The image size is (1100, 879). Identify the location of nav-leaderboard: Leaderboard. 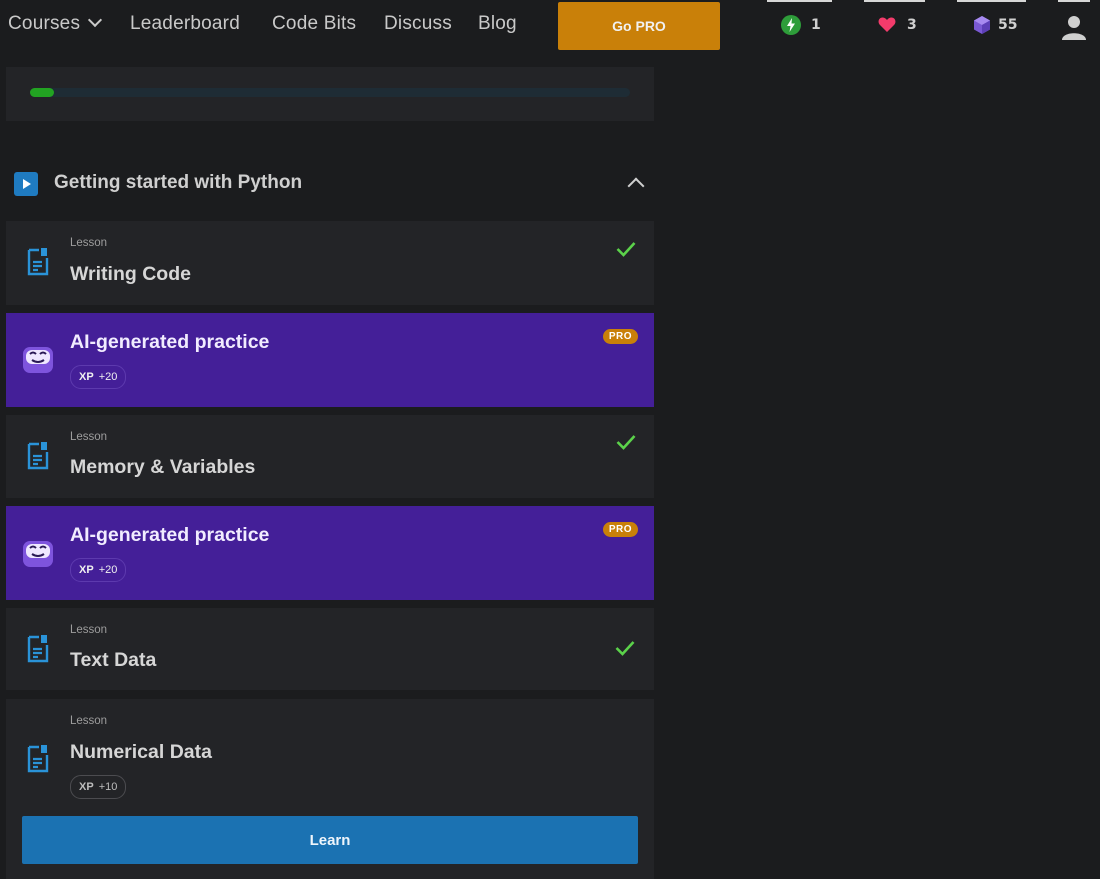
(185, 24).